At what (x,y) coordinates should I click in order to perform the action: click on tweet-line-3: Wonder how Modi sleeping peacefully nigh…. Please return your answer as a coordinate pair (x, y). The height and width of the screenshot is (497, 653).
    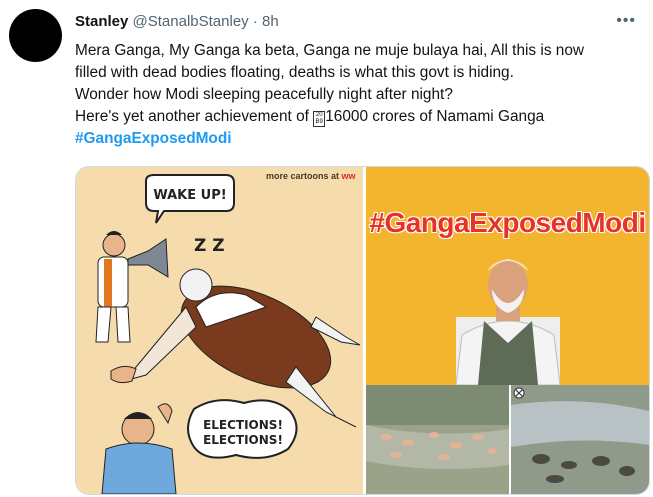
    Looking at the image, I should click on (264, 94).